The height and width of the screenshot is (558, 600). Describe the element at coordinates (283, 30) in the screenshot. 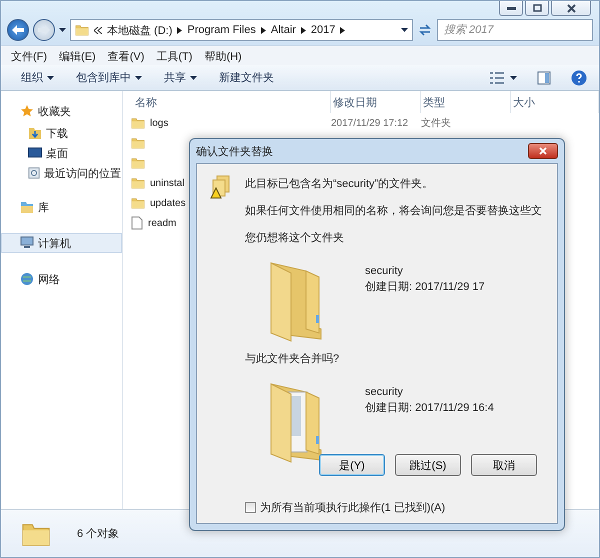

I see `breadcrumb: Altair` at that location.